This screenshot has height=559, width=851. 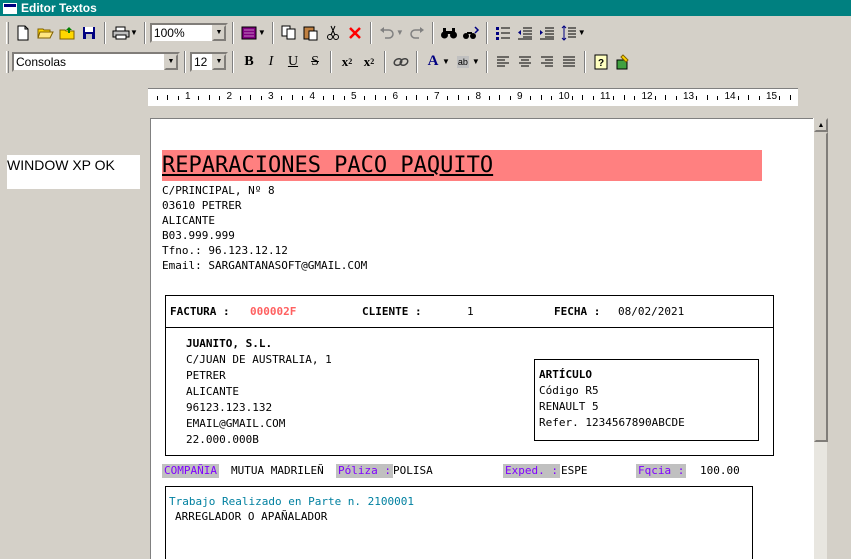 I want to click on italic-icon: I, so click(x=271, y=62).